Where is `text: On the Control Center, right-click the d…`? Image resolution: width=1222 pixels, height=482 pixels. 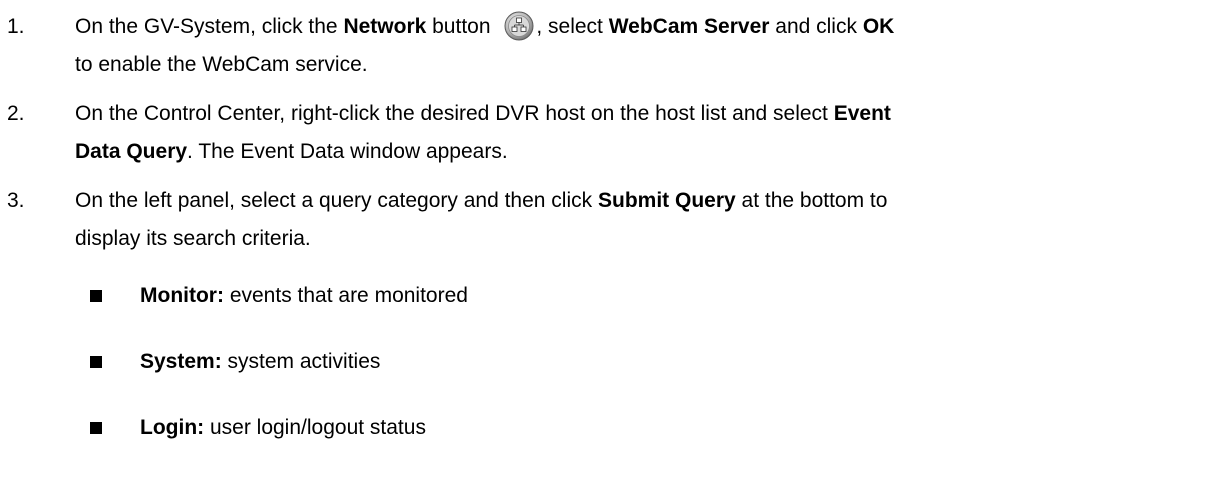
text: On the Control Center, right-click the d… is located at coordinates (454, 113).